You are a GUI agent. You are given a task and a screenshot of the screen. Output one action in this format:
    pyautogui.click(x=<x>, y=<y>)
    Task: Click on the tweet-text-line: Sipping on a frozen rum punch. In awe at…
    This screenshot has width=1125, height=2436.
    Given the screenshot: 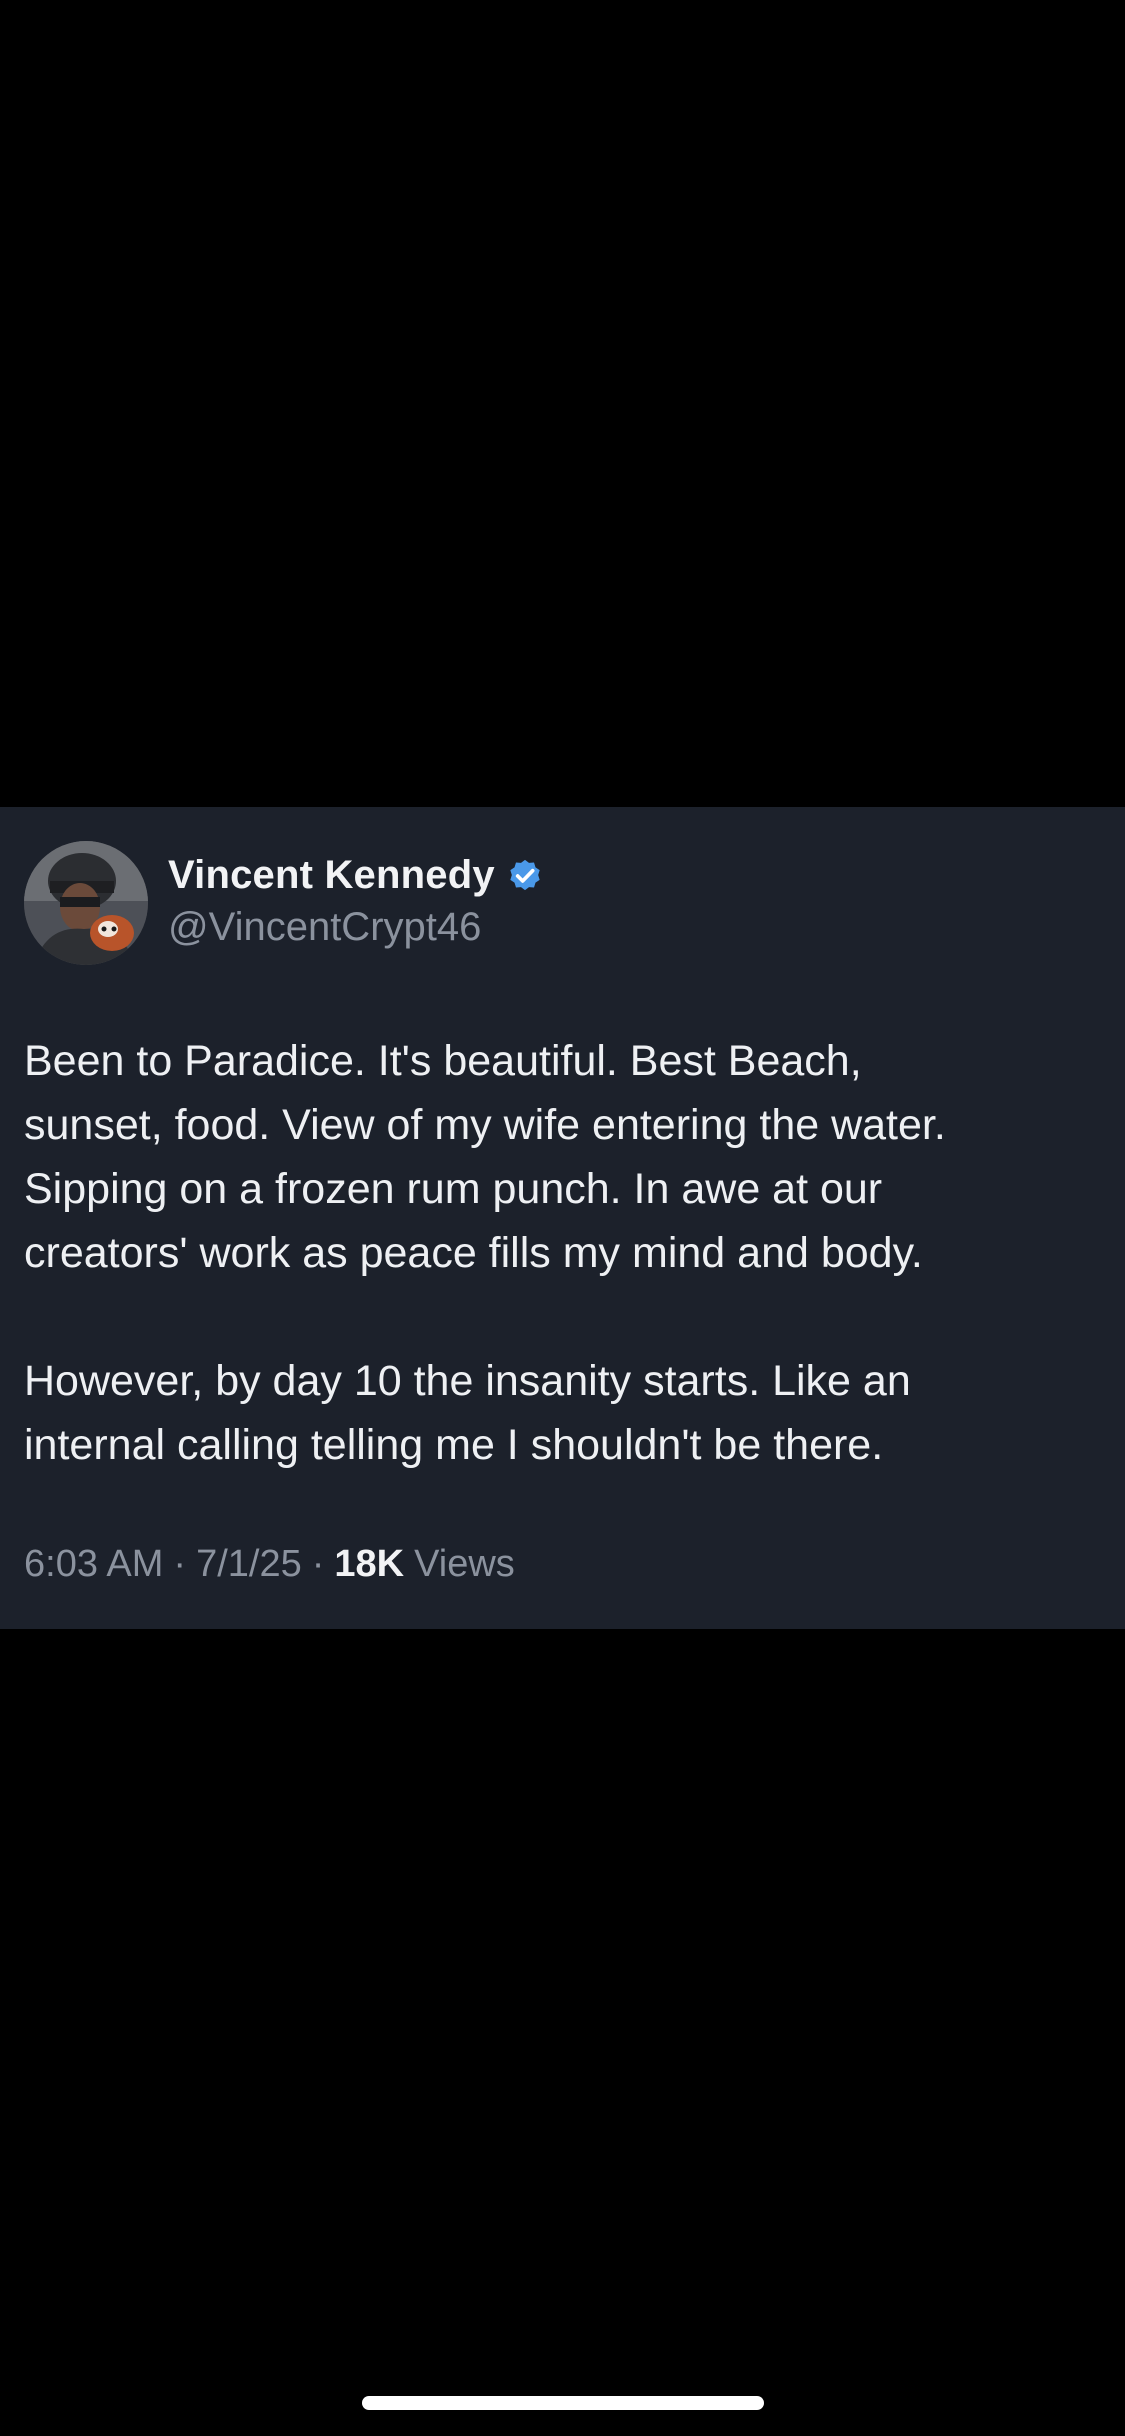 What is the action you would take?
    pyautogui.click(x=453, y=1189)
    